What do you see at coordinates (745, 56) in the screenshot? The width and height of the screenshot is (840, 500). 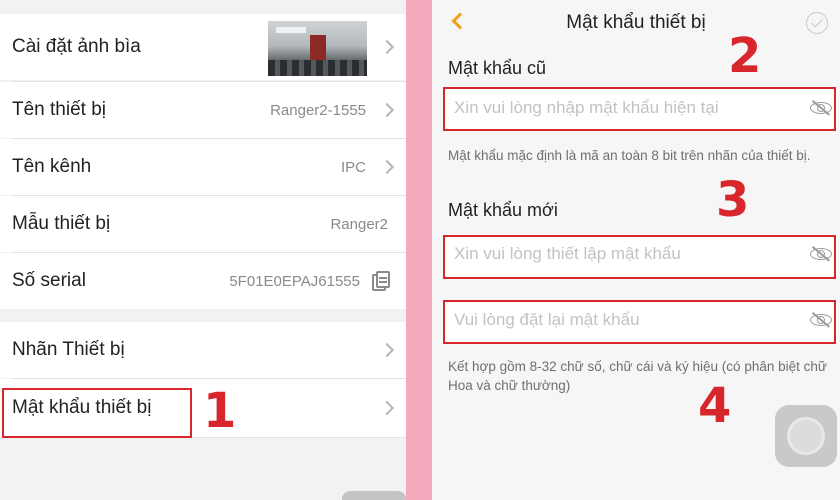 I see `step-number-2: 2` at bounding box center [745, 56].